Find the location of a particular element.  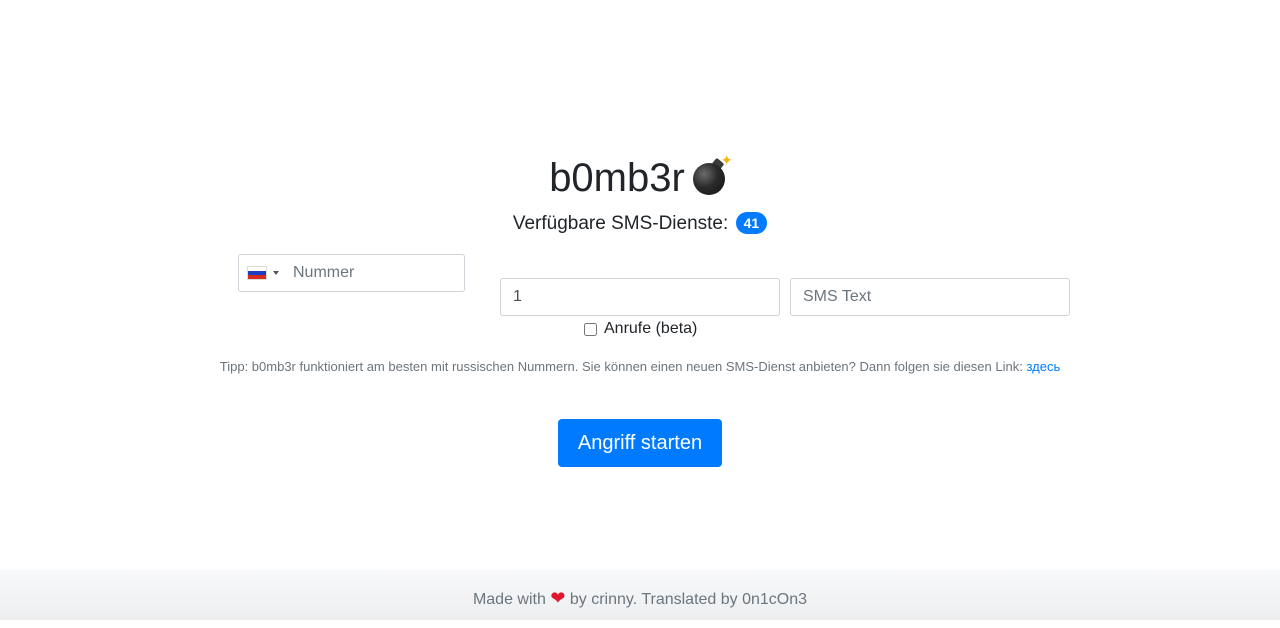

start-attack-button: Angriff starten is located at coordinates (640, 443).